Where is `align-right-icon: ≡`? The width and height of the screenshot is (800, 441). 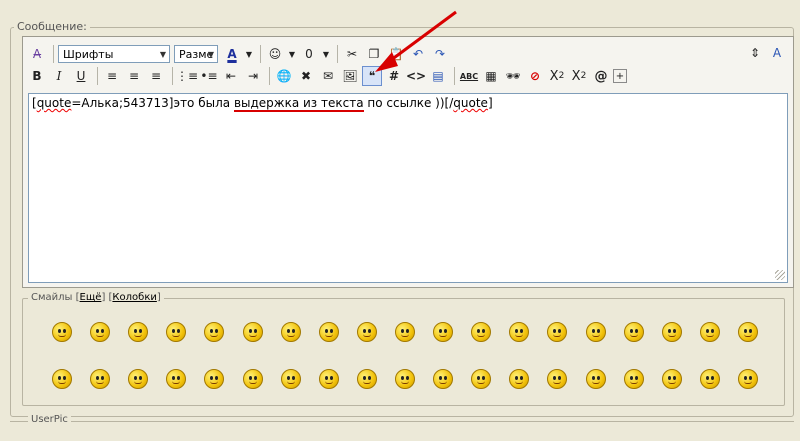 align-right-icon: ≡ is located at coordinates (156, 76).